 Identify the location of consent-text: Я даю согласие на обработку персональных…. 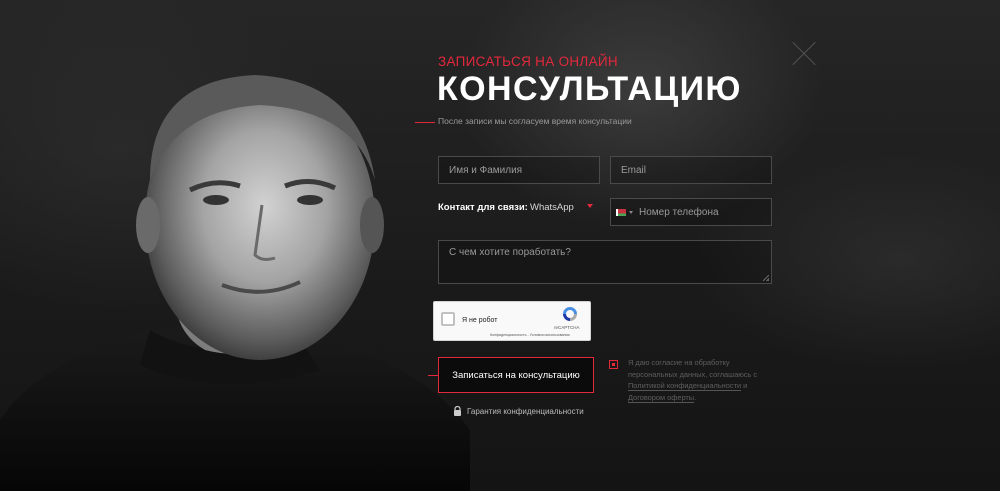
(703, 380).